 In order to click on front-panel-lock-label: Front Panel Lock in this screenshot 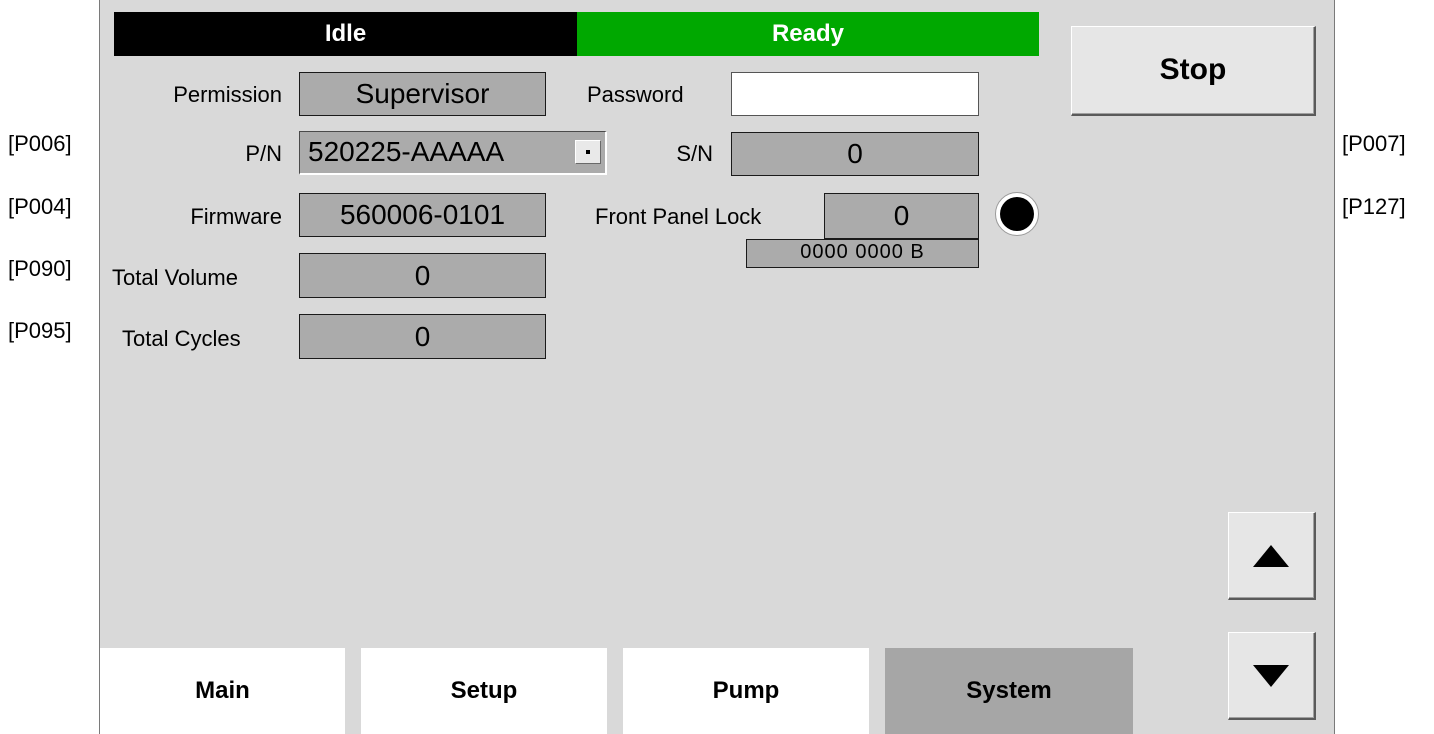, I will do `click(678, 216)`.